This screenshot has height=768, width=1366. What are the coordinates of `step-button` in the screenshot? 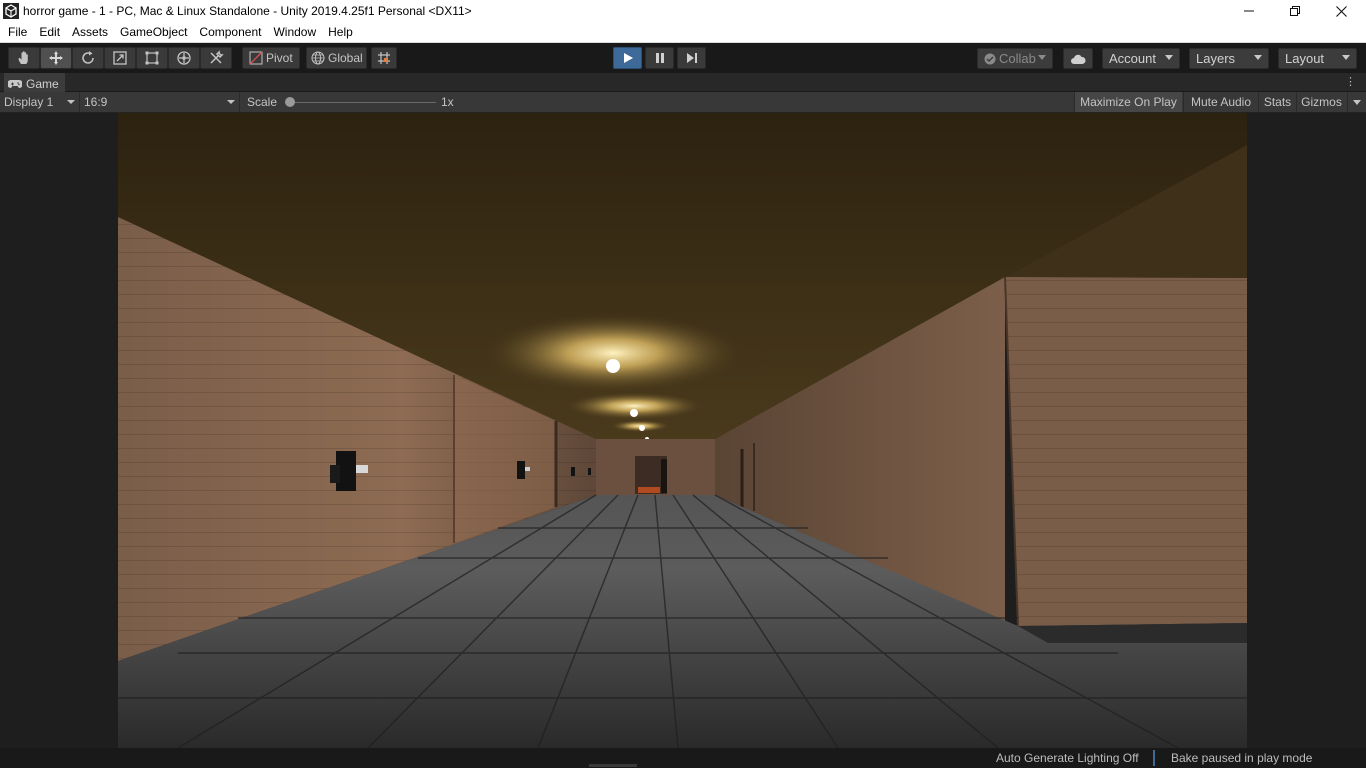 It's located at (691, 58).